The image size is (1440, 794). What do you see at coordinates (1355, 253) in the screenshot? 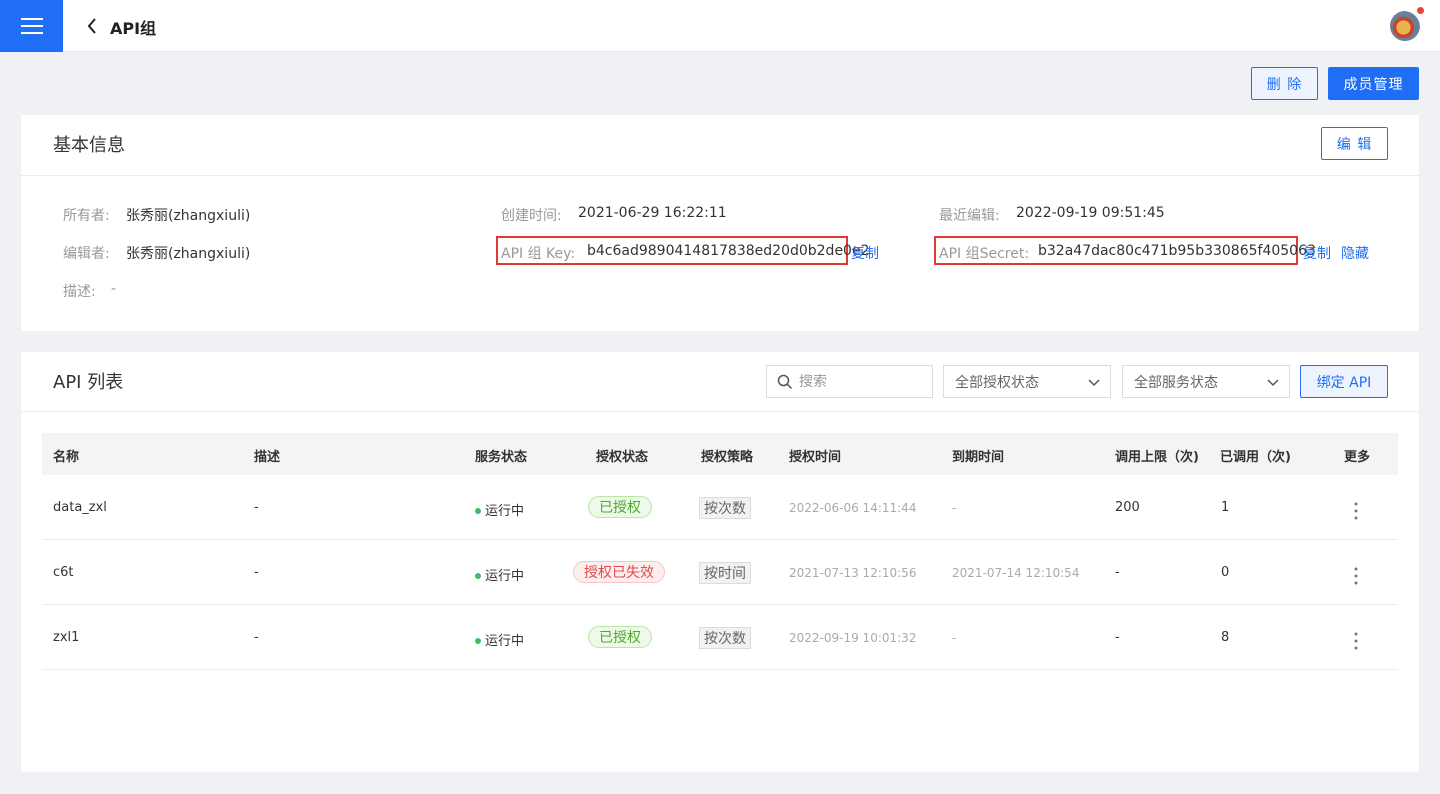
I see `hide-secret-link: 隐藏` at bounding box center [1355, 253].